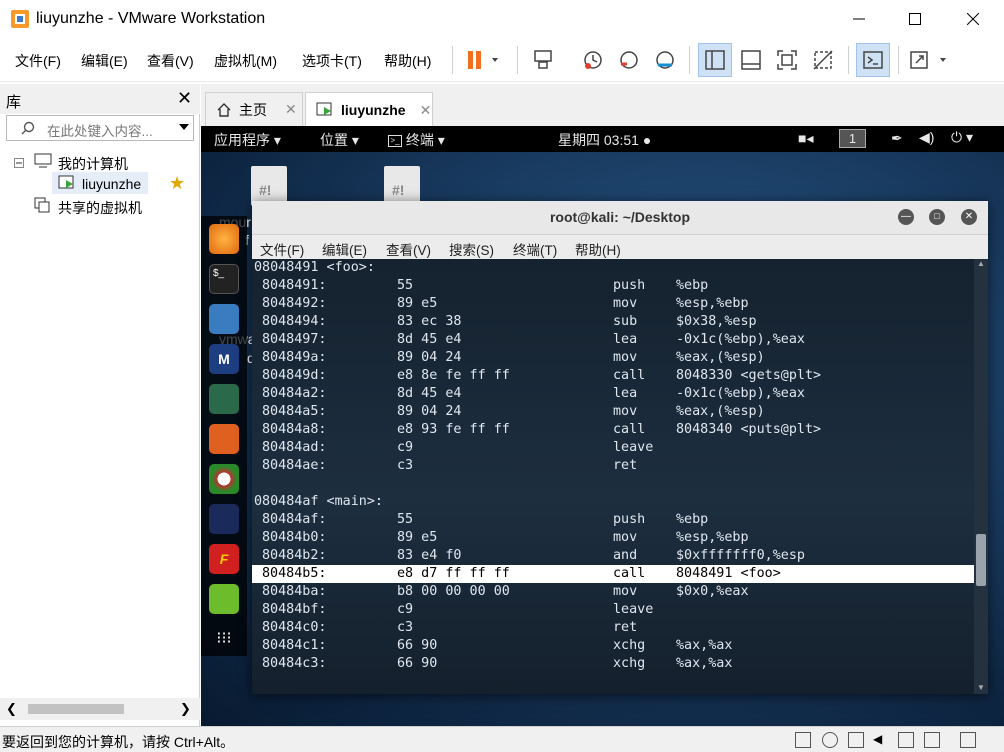 The height and width of the screenshot is (752, 1004). What do you see at coordinates (930, 60) in the screenshot?
I see `stretch-guest-icon` at bounding box center [930, 60].